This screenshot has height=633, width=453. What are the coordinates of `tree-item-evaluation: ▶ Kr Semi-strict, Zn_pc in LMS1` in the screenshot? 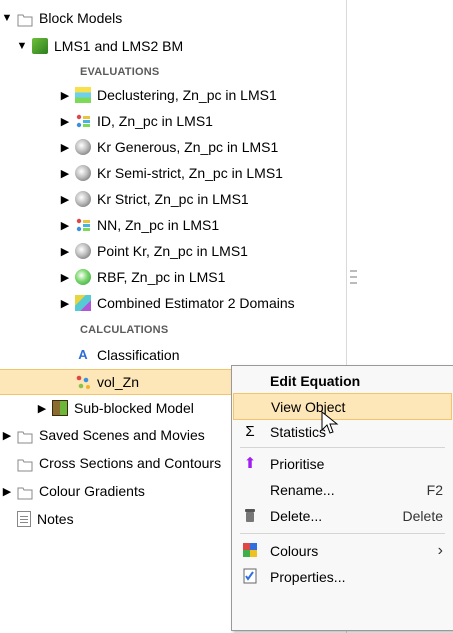 It's located at (170, 173).